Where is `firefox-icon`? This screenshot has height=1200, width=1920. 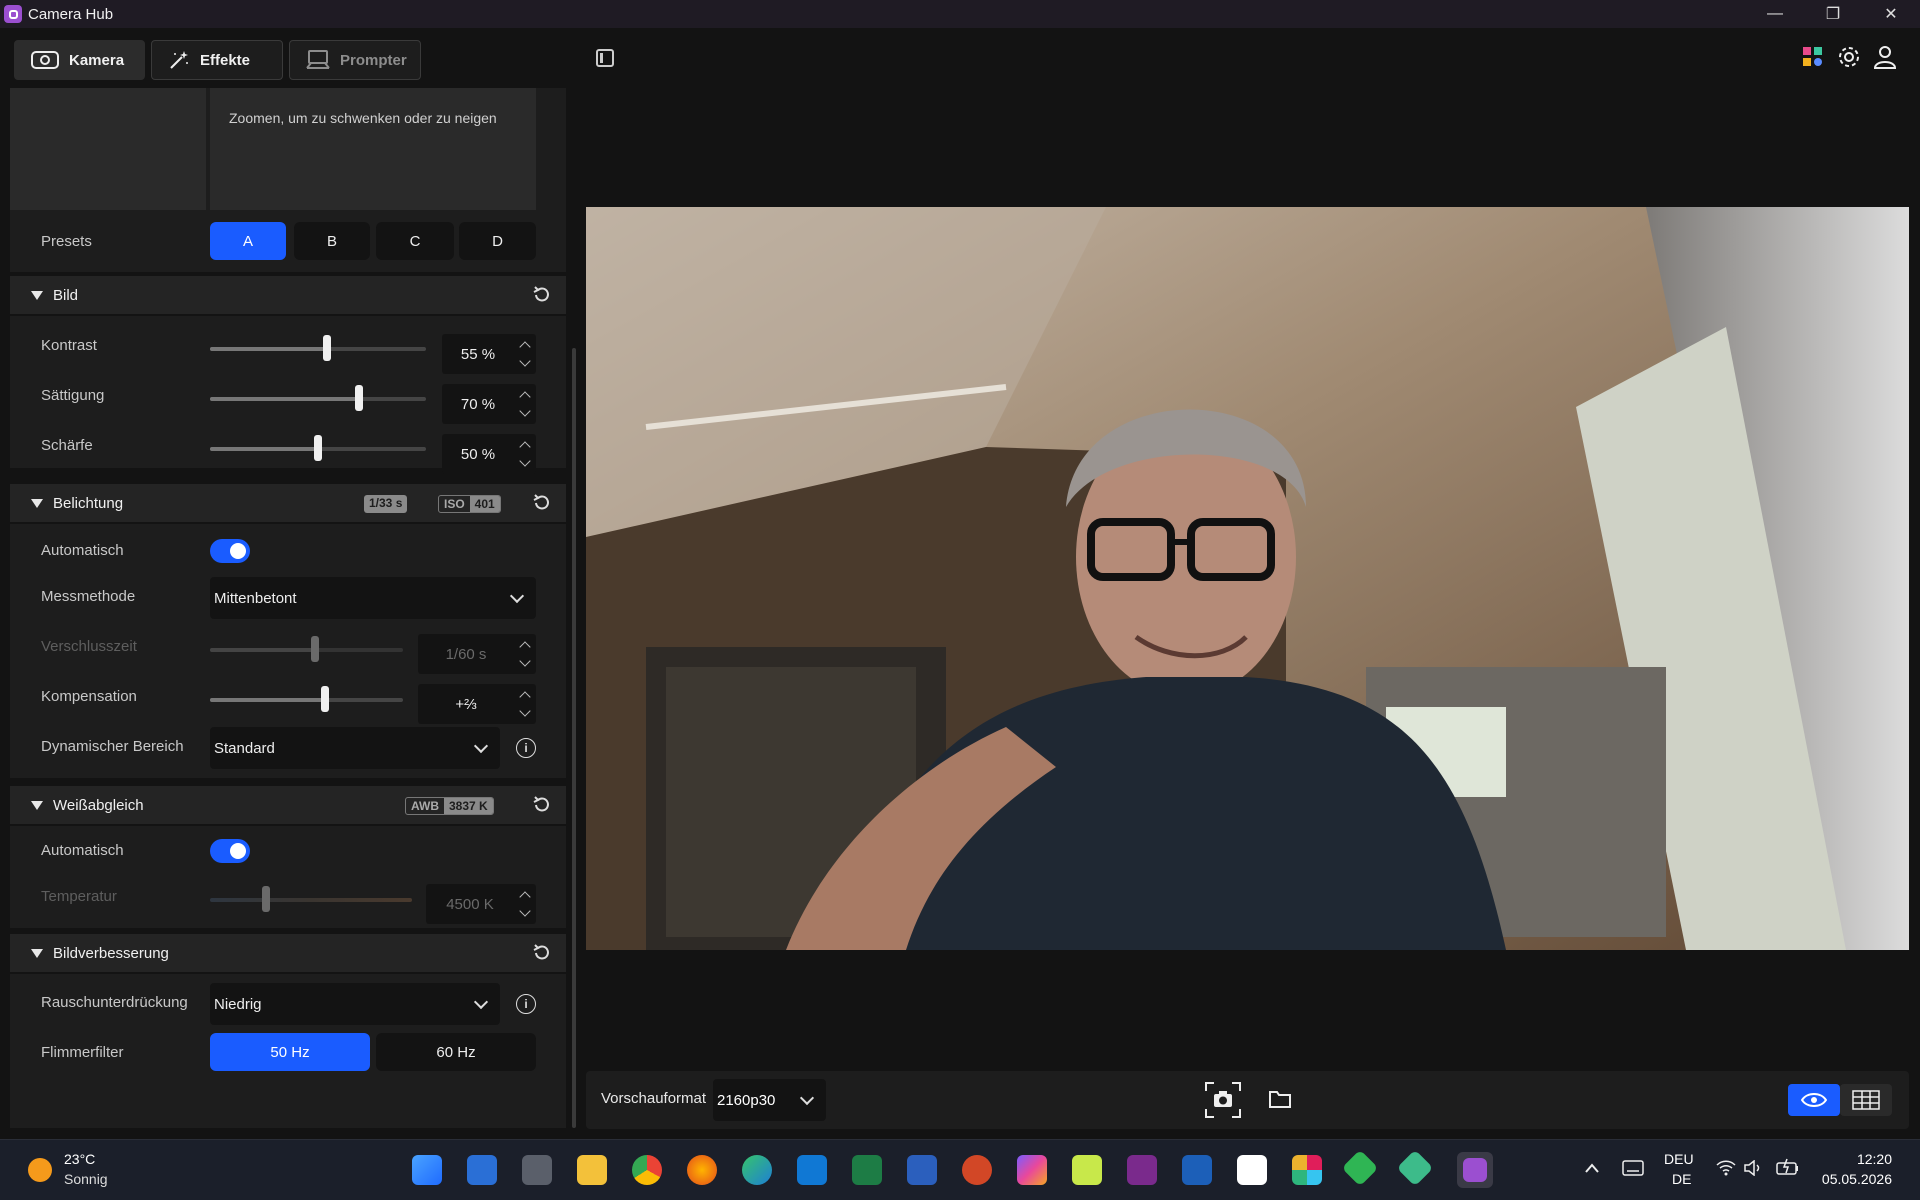
firefox-icon is located at coordinates (702, 1170).